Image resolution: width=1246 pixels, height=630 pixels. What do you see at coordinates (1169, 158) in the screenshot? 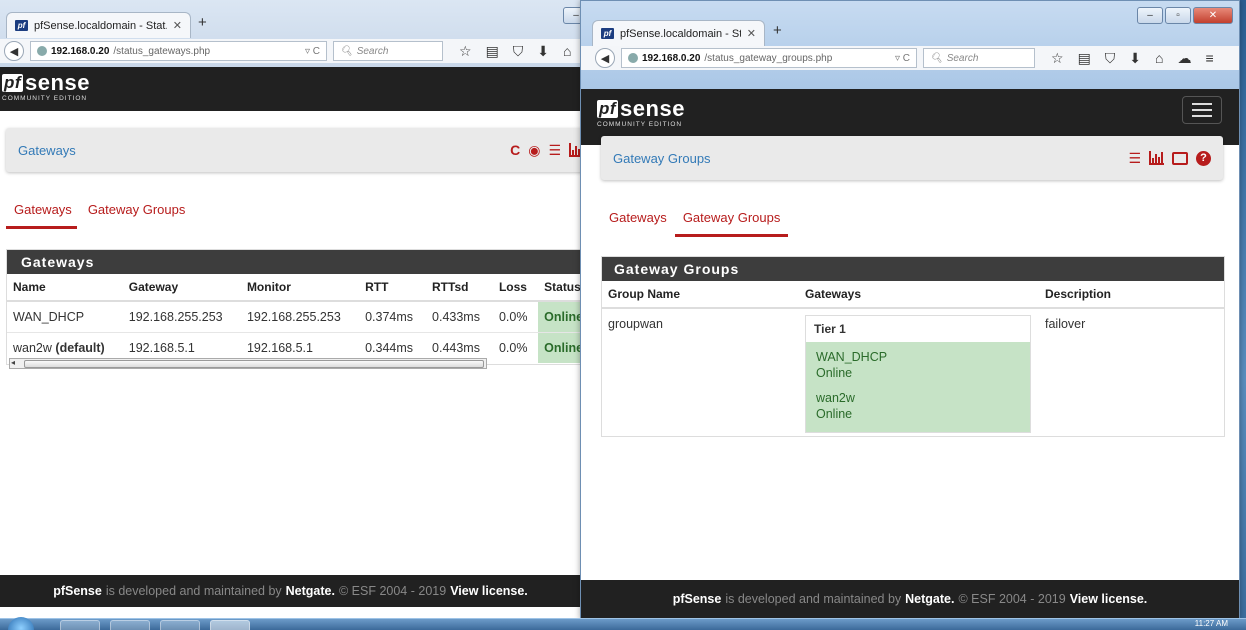
I see `breadcrumb-actions: ☰ ?` at bounding box center [1169, 158].